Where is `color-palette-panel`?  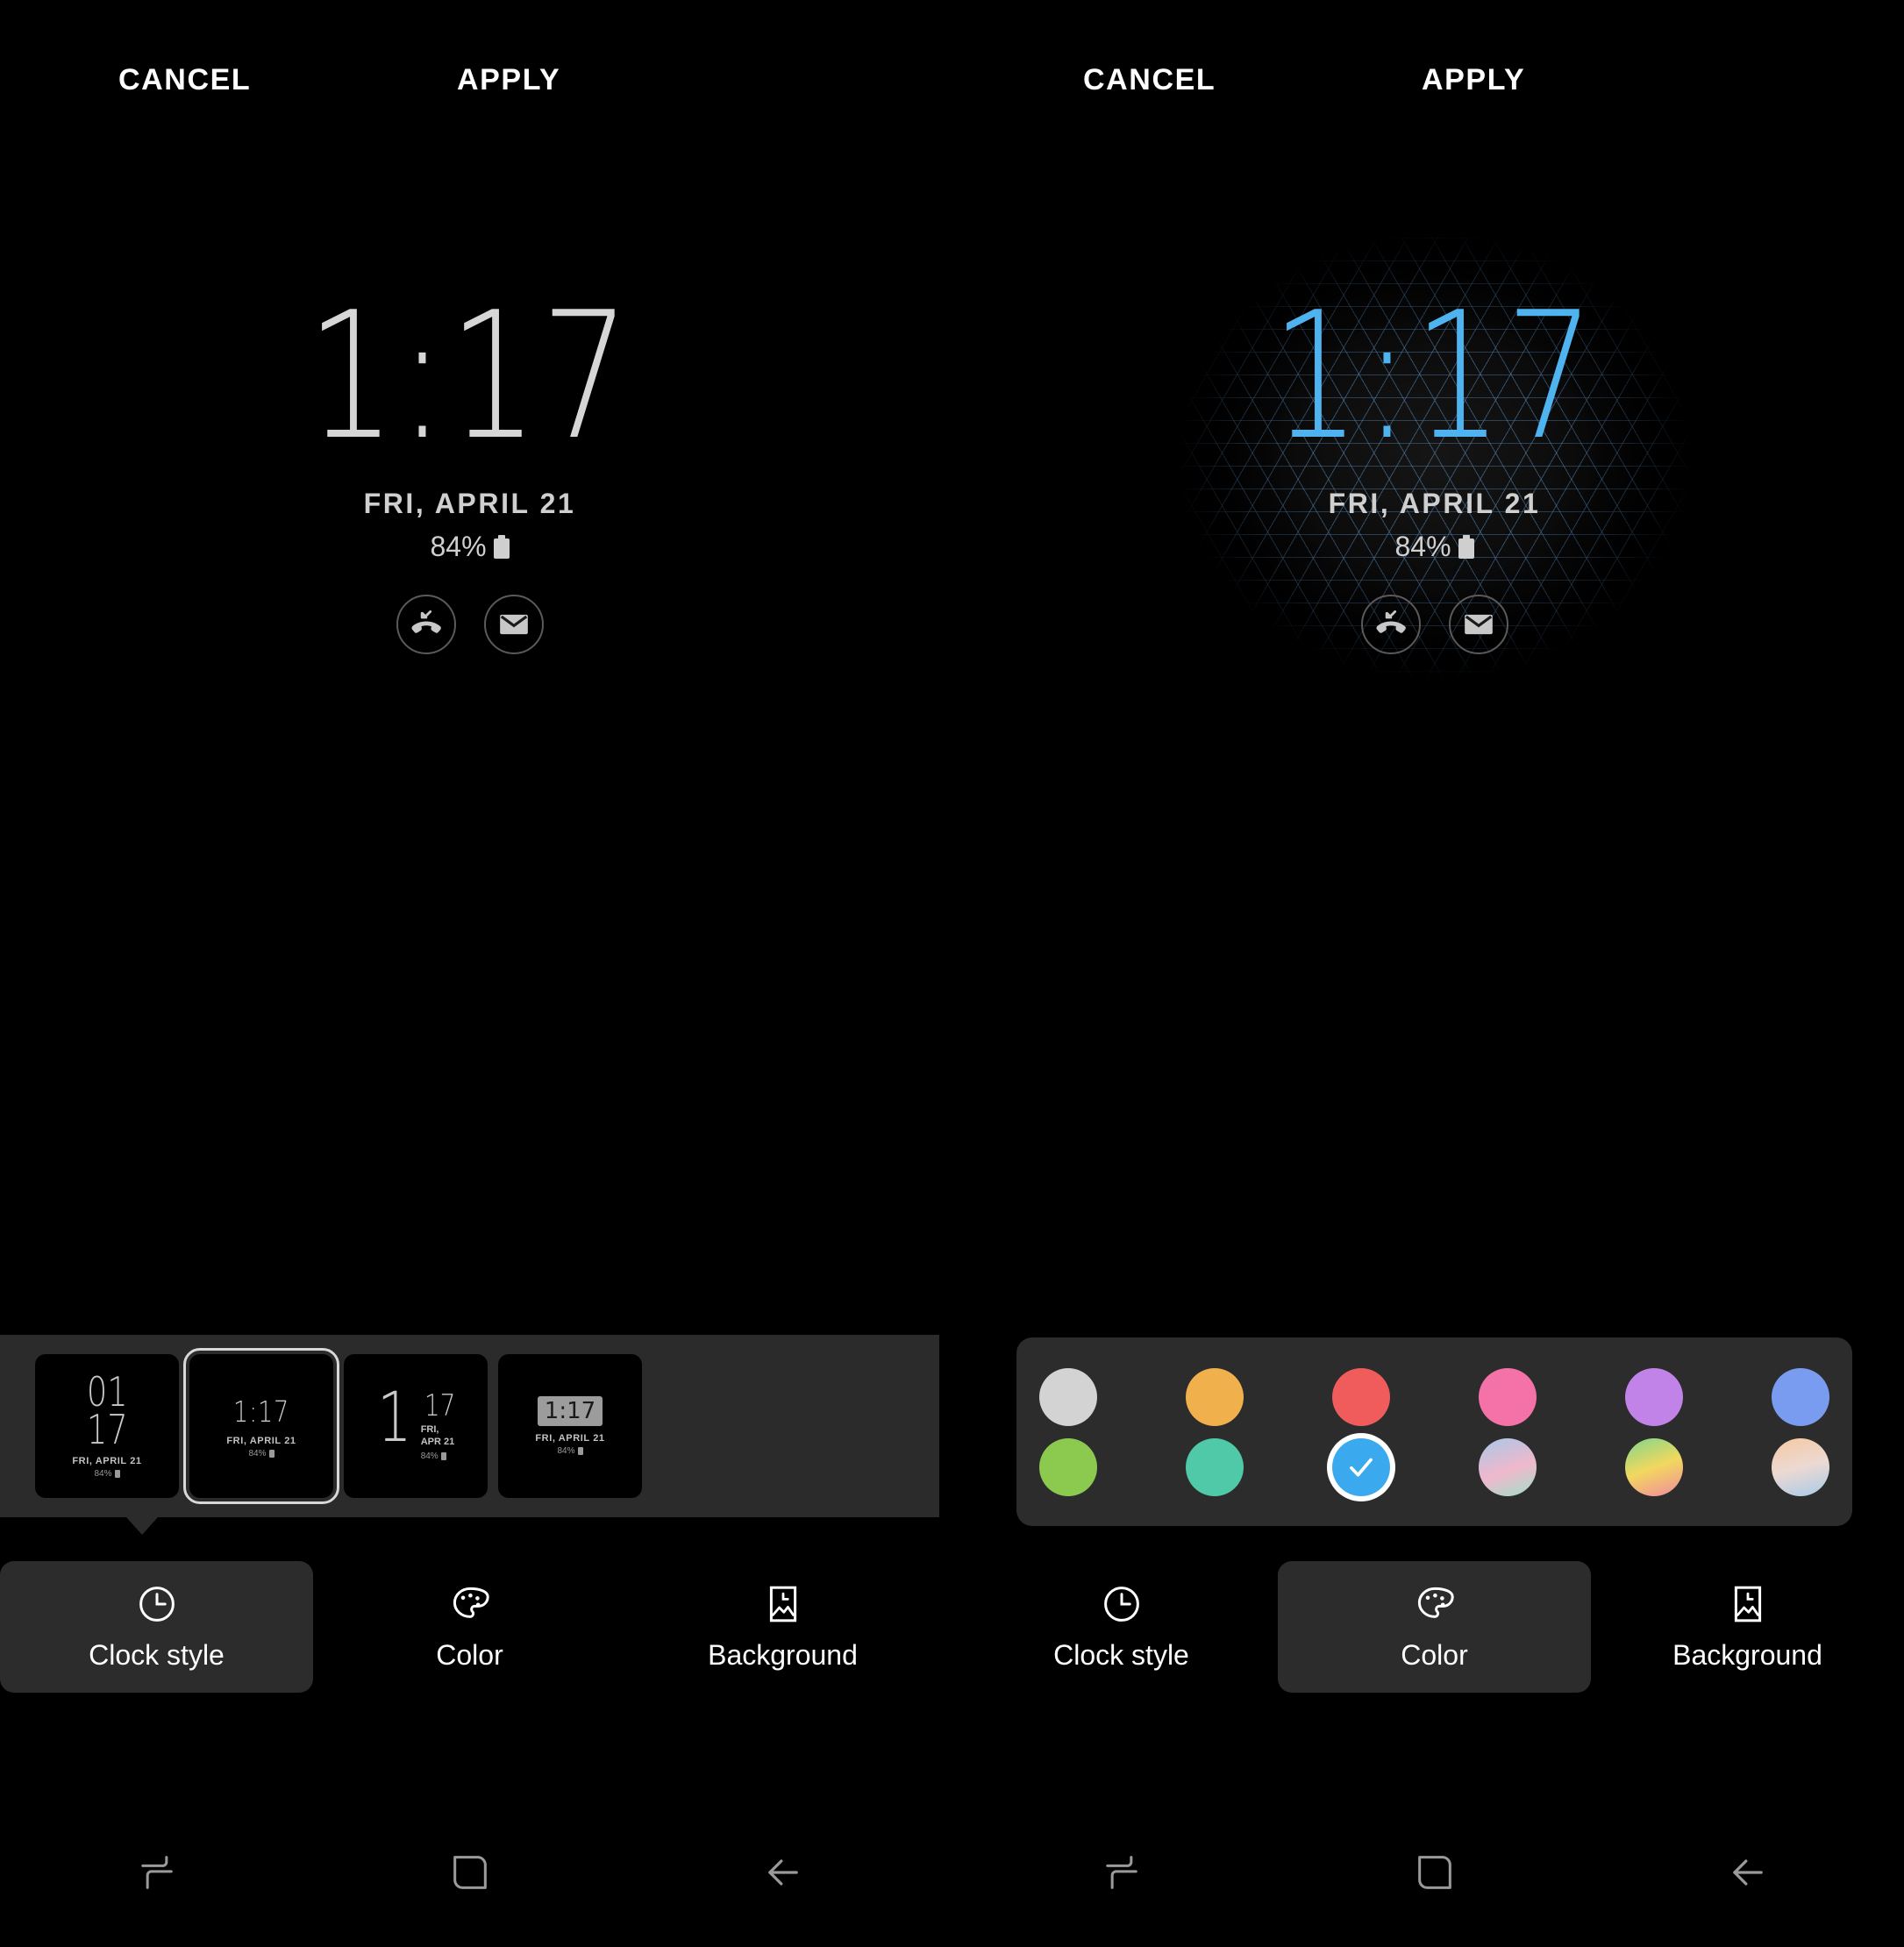 color-palette-panel is located at coordinates (1434, 1431).